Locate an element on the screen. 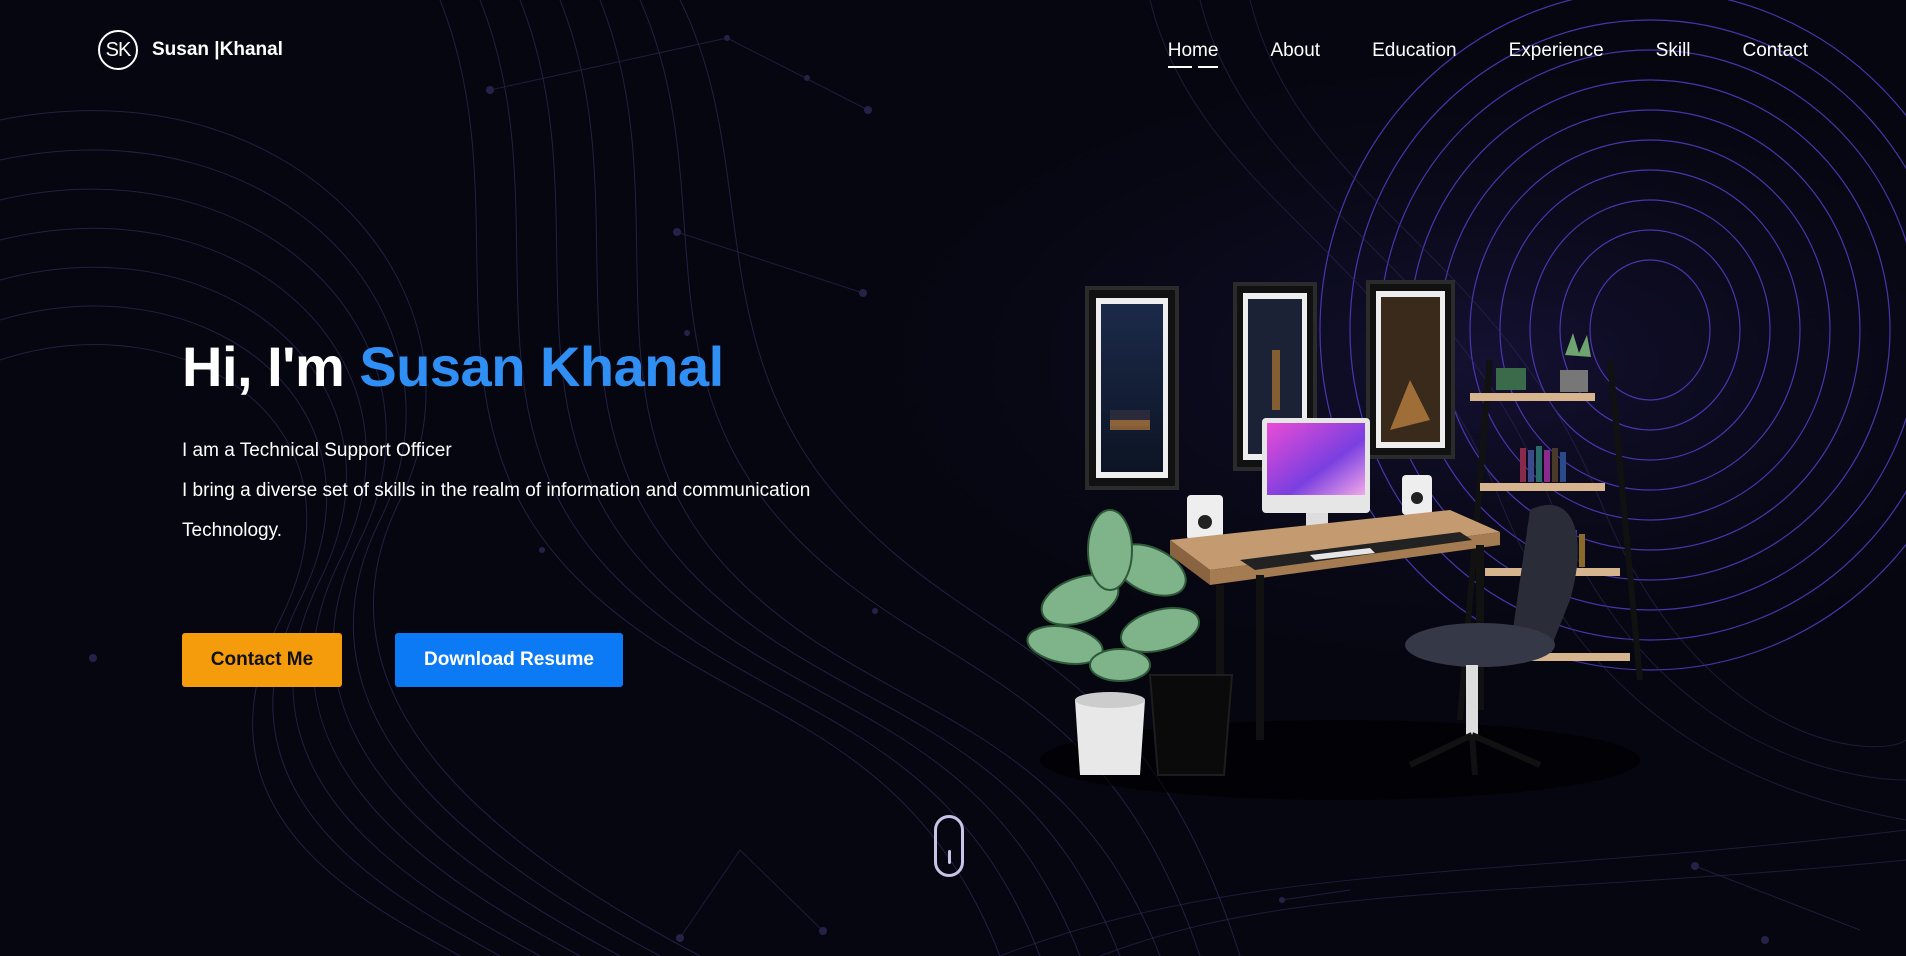 This screenshot has width=1906, height=956. site-logo: SK Susan |Khanal is located at coordinates (190, 50).